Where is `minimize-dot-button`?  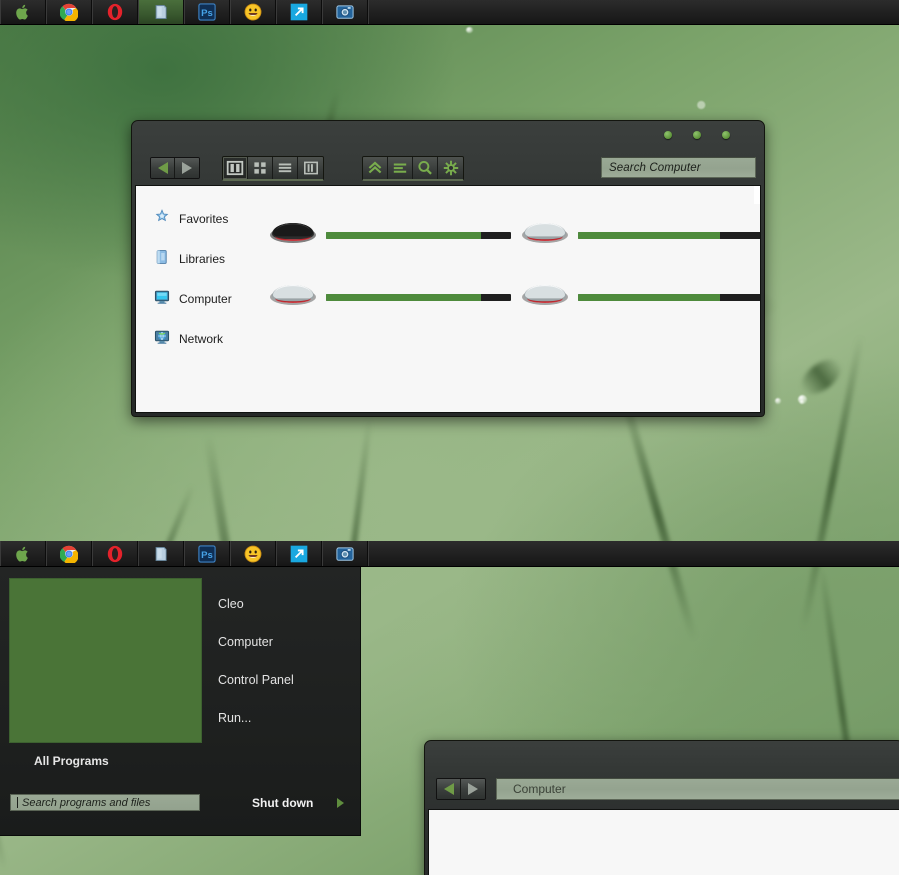 minimize-dot-button is located at coordinates (668, 135).